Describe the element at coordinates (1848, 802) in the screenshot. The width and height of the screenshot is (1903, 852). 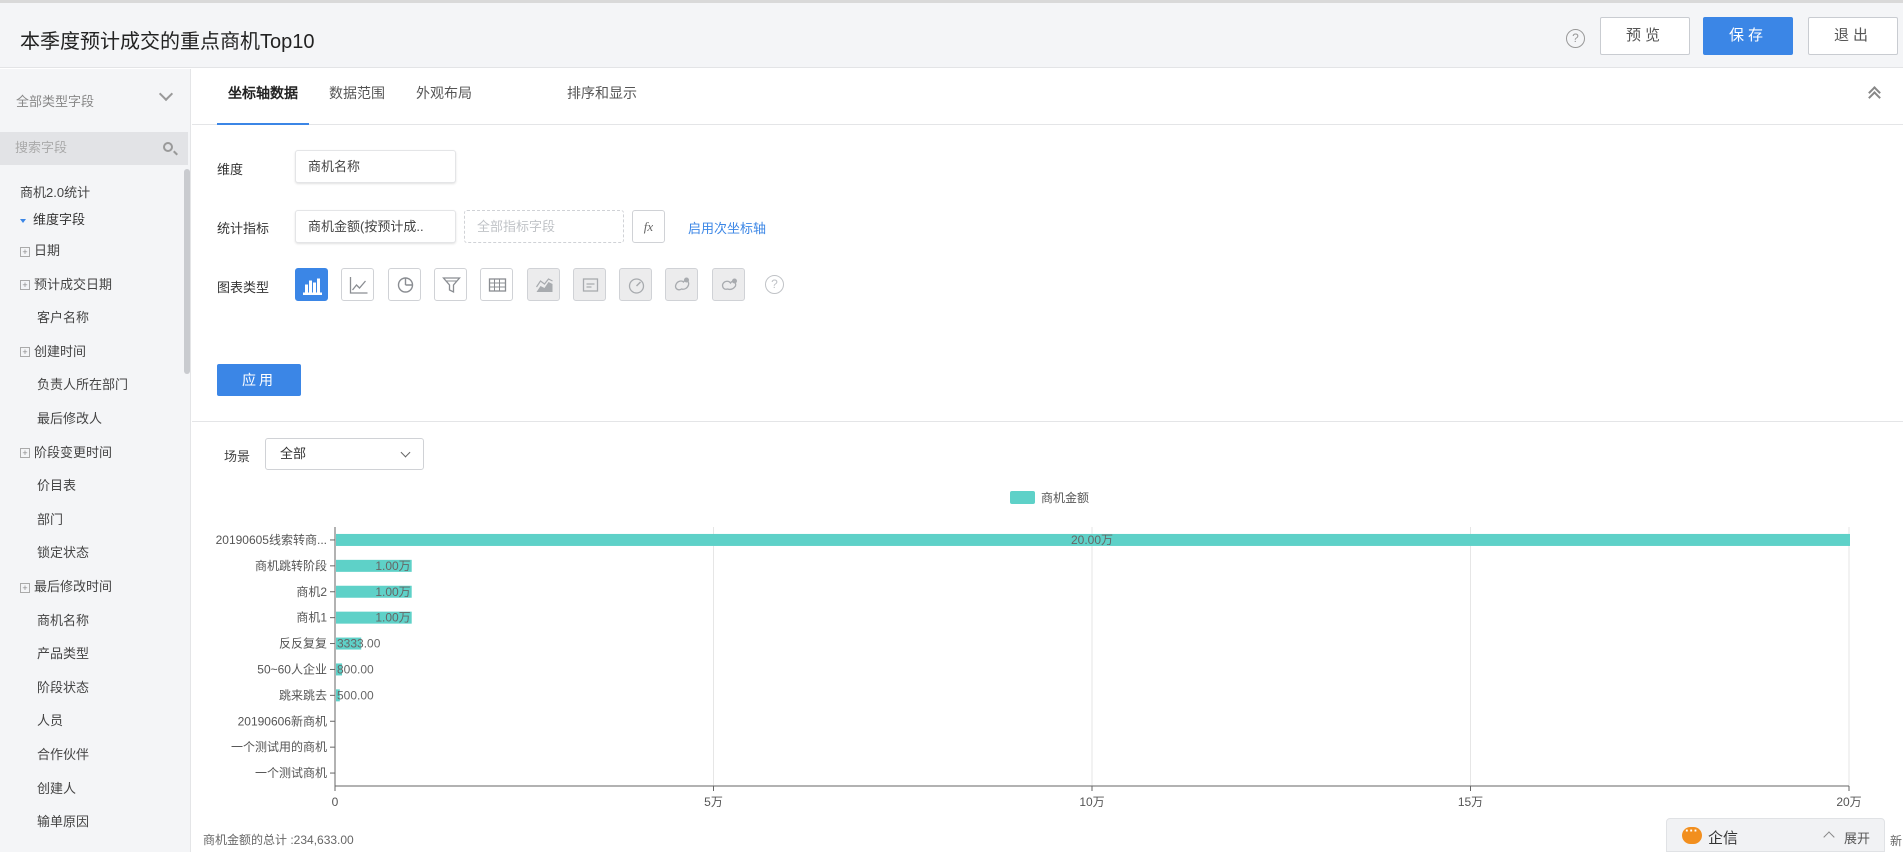
I see `x-tick-label: 20万` at that location.